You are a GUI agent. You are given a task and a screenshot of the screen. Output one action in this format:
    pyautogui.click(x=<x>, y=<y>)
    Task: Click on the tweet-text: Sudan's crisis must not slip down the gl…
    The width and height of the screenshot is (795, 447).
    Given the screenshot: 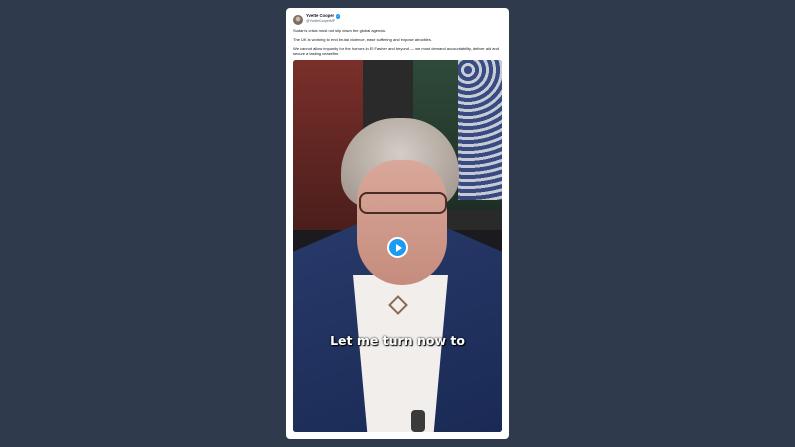 What is the action you would take?
    pyautogui.click(x=397, y=44)
    